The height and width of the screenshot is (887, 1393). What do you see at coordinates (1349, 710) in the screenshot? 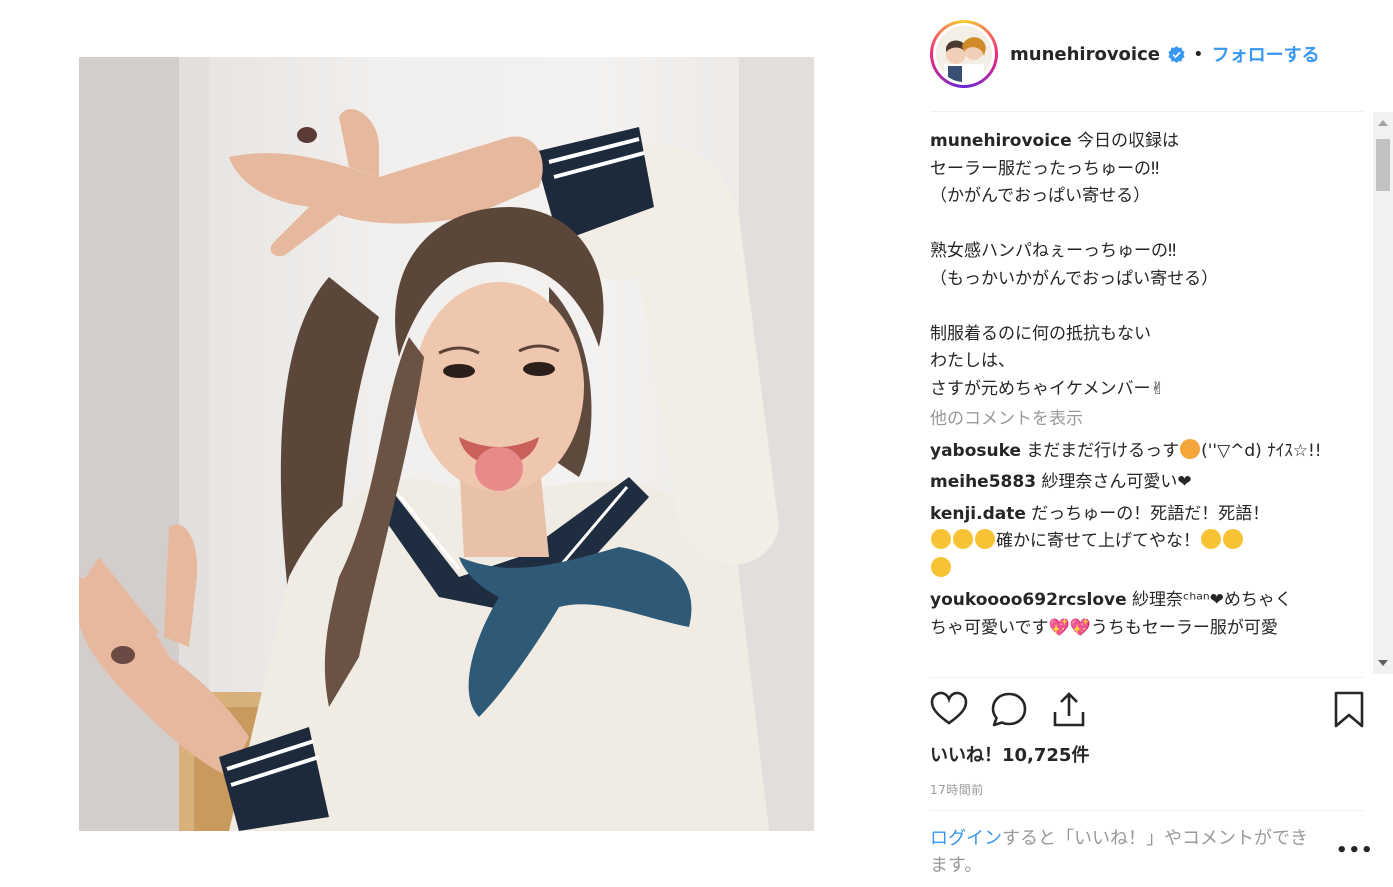
I see `bookmark-icon` at bounding box center [1349, 710].